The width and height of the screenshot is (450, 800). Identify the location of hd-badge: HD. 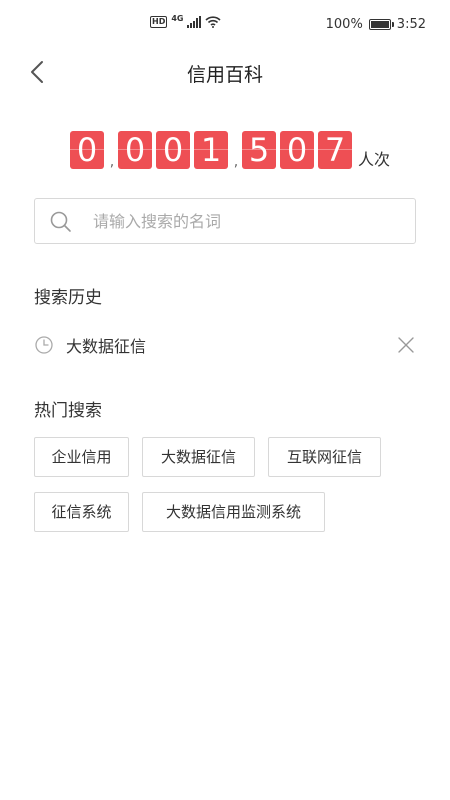
(159, 22).